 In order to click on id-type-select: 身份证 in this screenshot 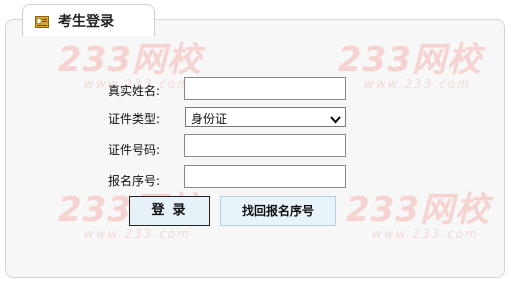, I will do `click(265, 117)`.